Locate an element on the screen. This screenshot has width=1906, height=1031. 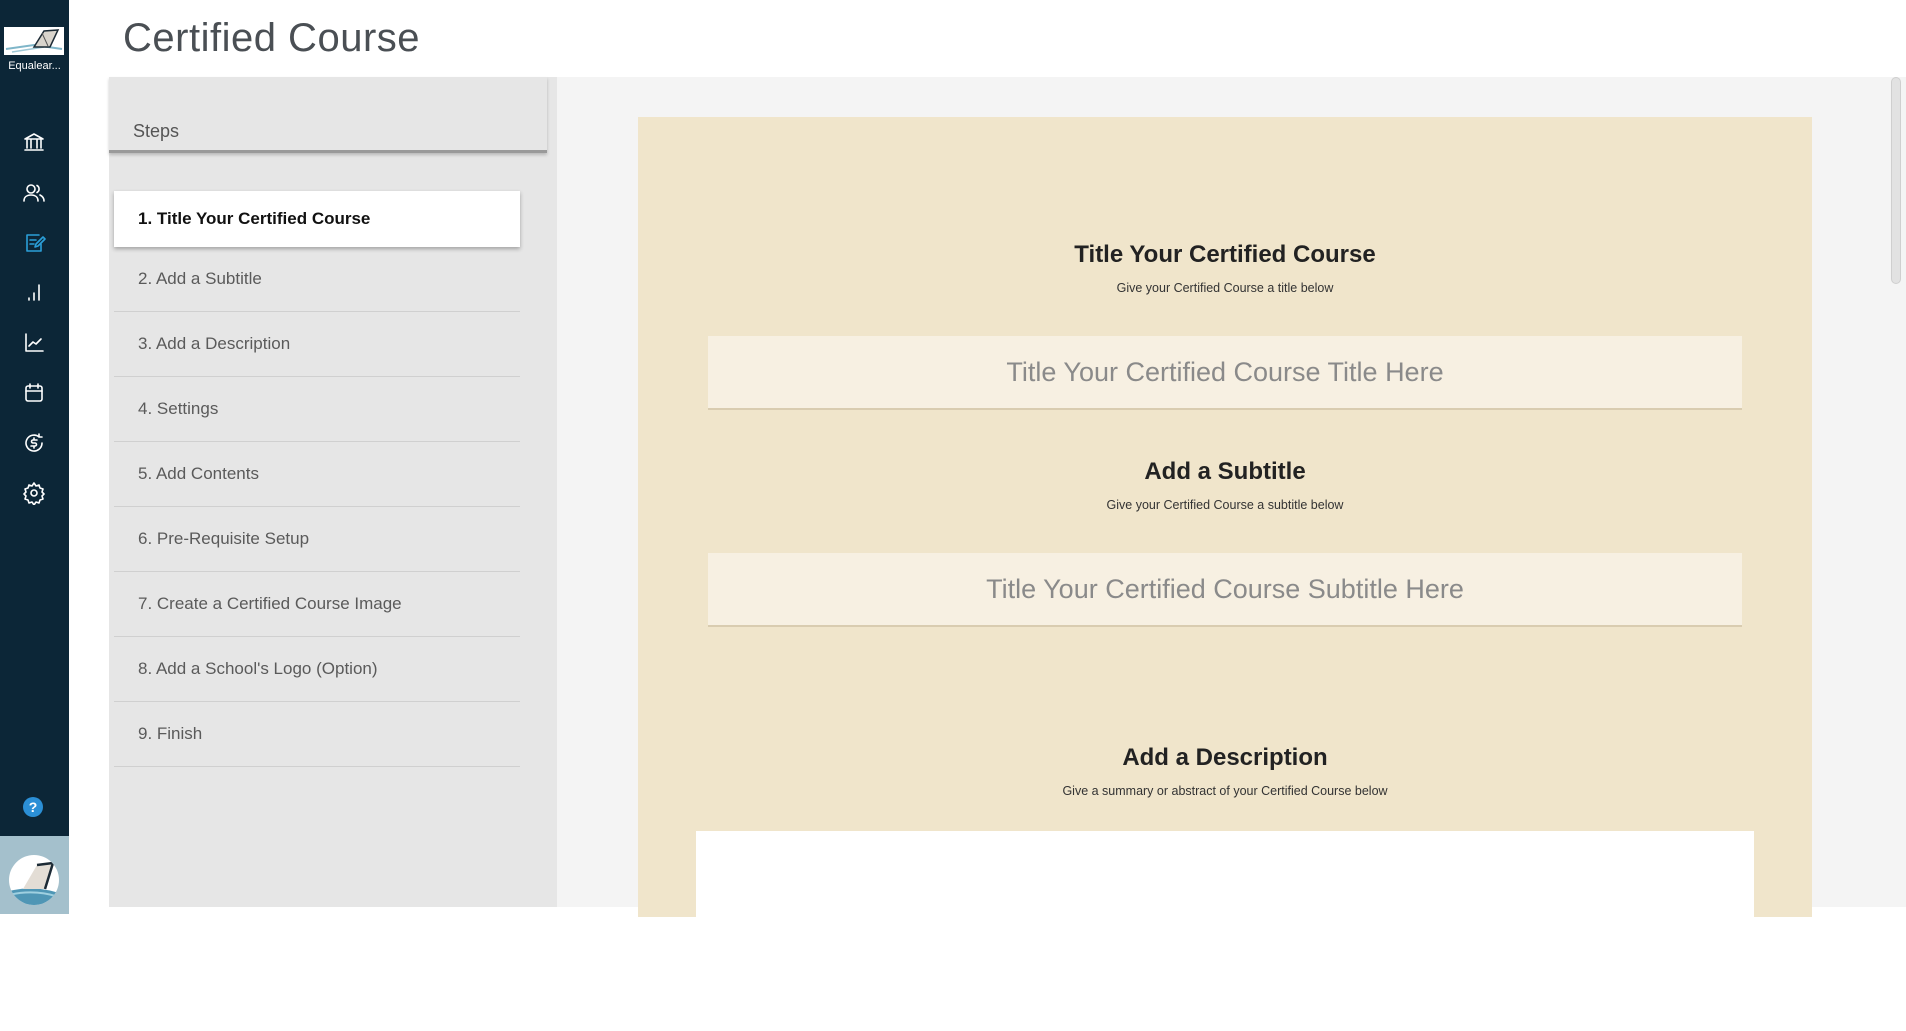
nav-reports is located at coordinates (34, 292).